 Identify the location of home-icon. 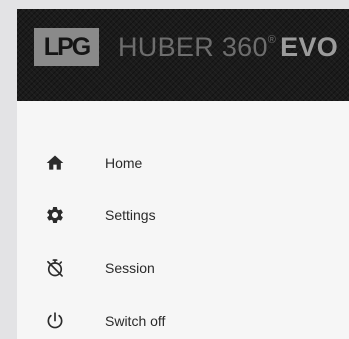
(55, 162).